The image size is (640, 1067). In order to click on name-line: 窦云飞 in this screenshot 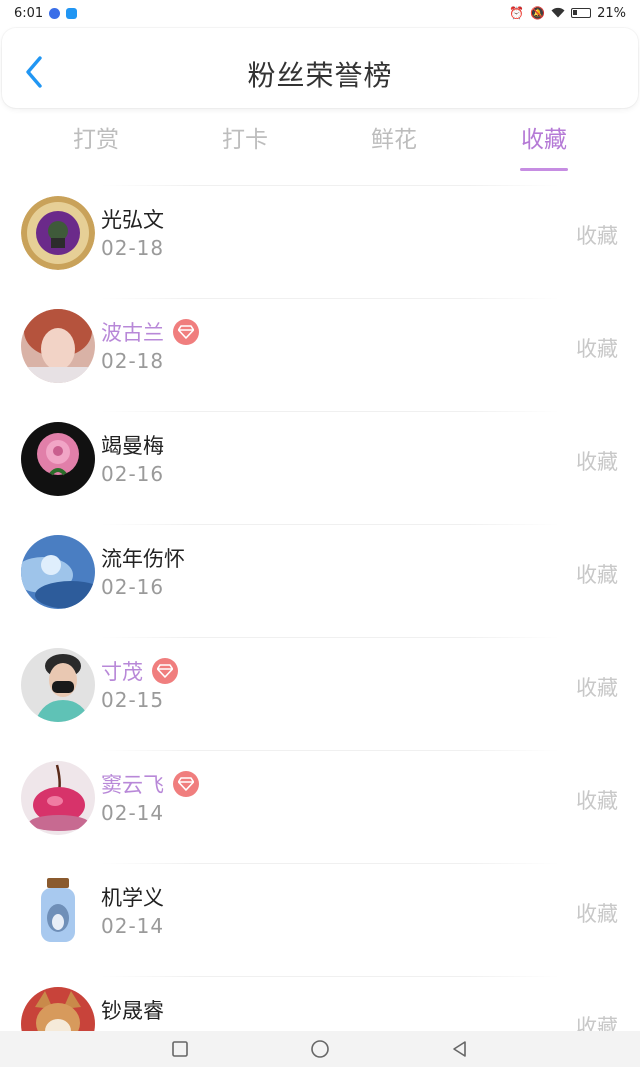, I will do `click(150, 784)`.